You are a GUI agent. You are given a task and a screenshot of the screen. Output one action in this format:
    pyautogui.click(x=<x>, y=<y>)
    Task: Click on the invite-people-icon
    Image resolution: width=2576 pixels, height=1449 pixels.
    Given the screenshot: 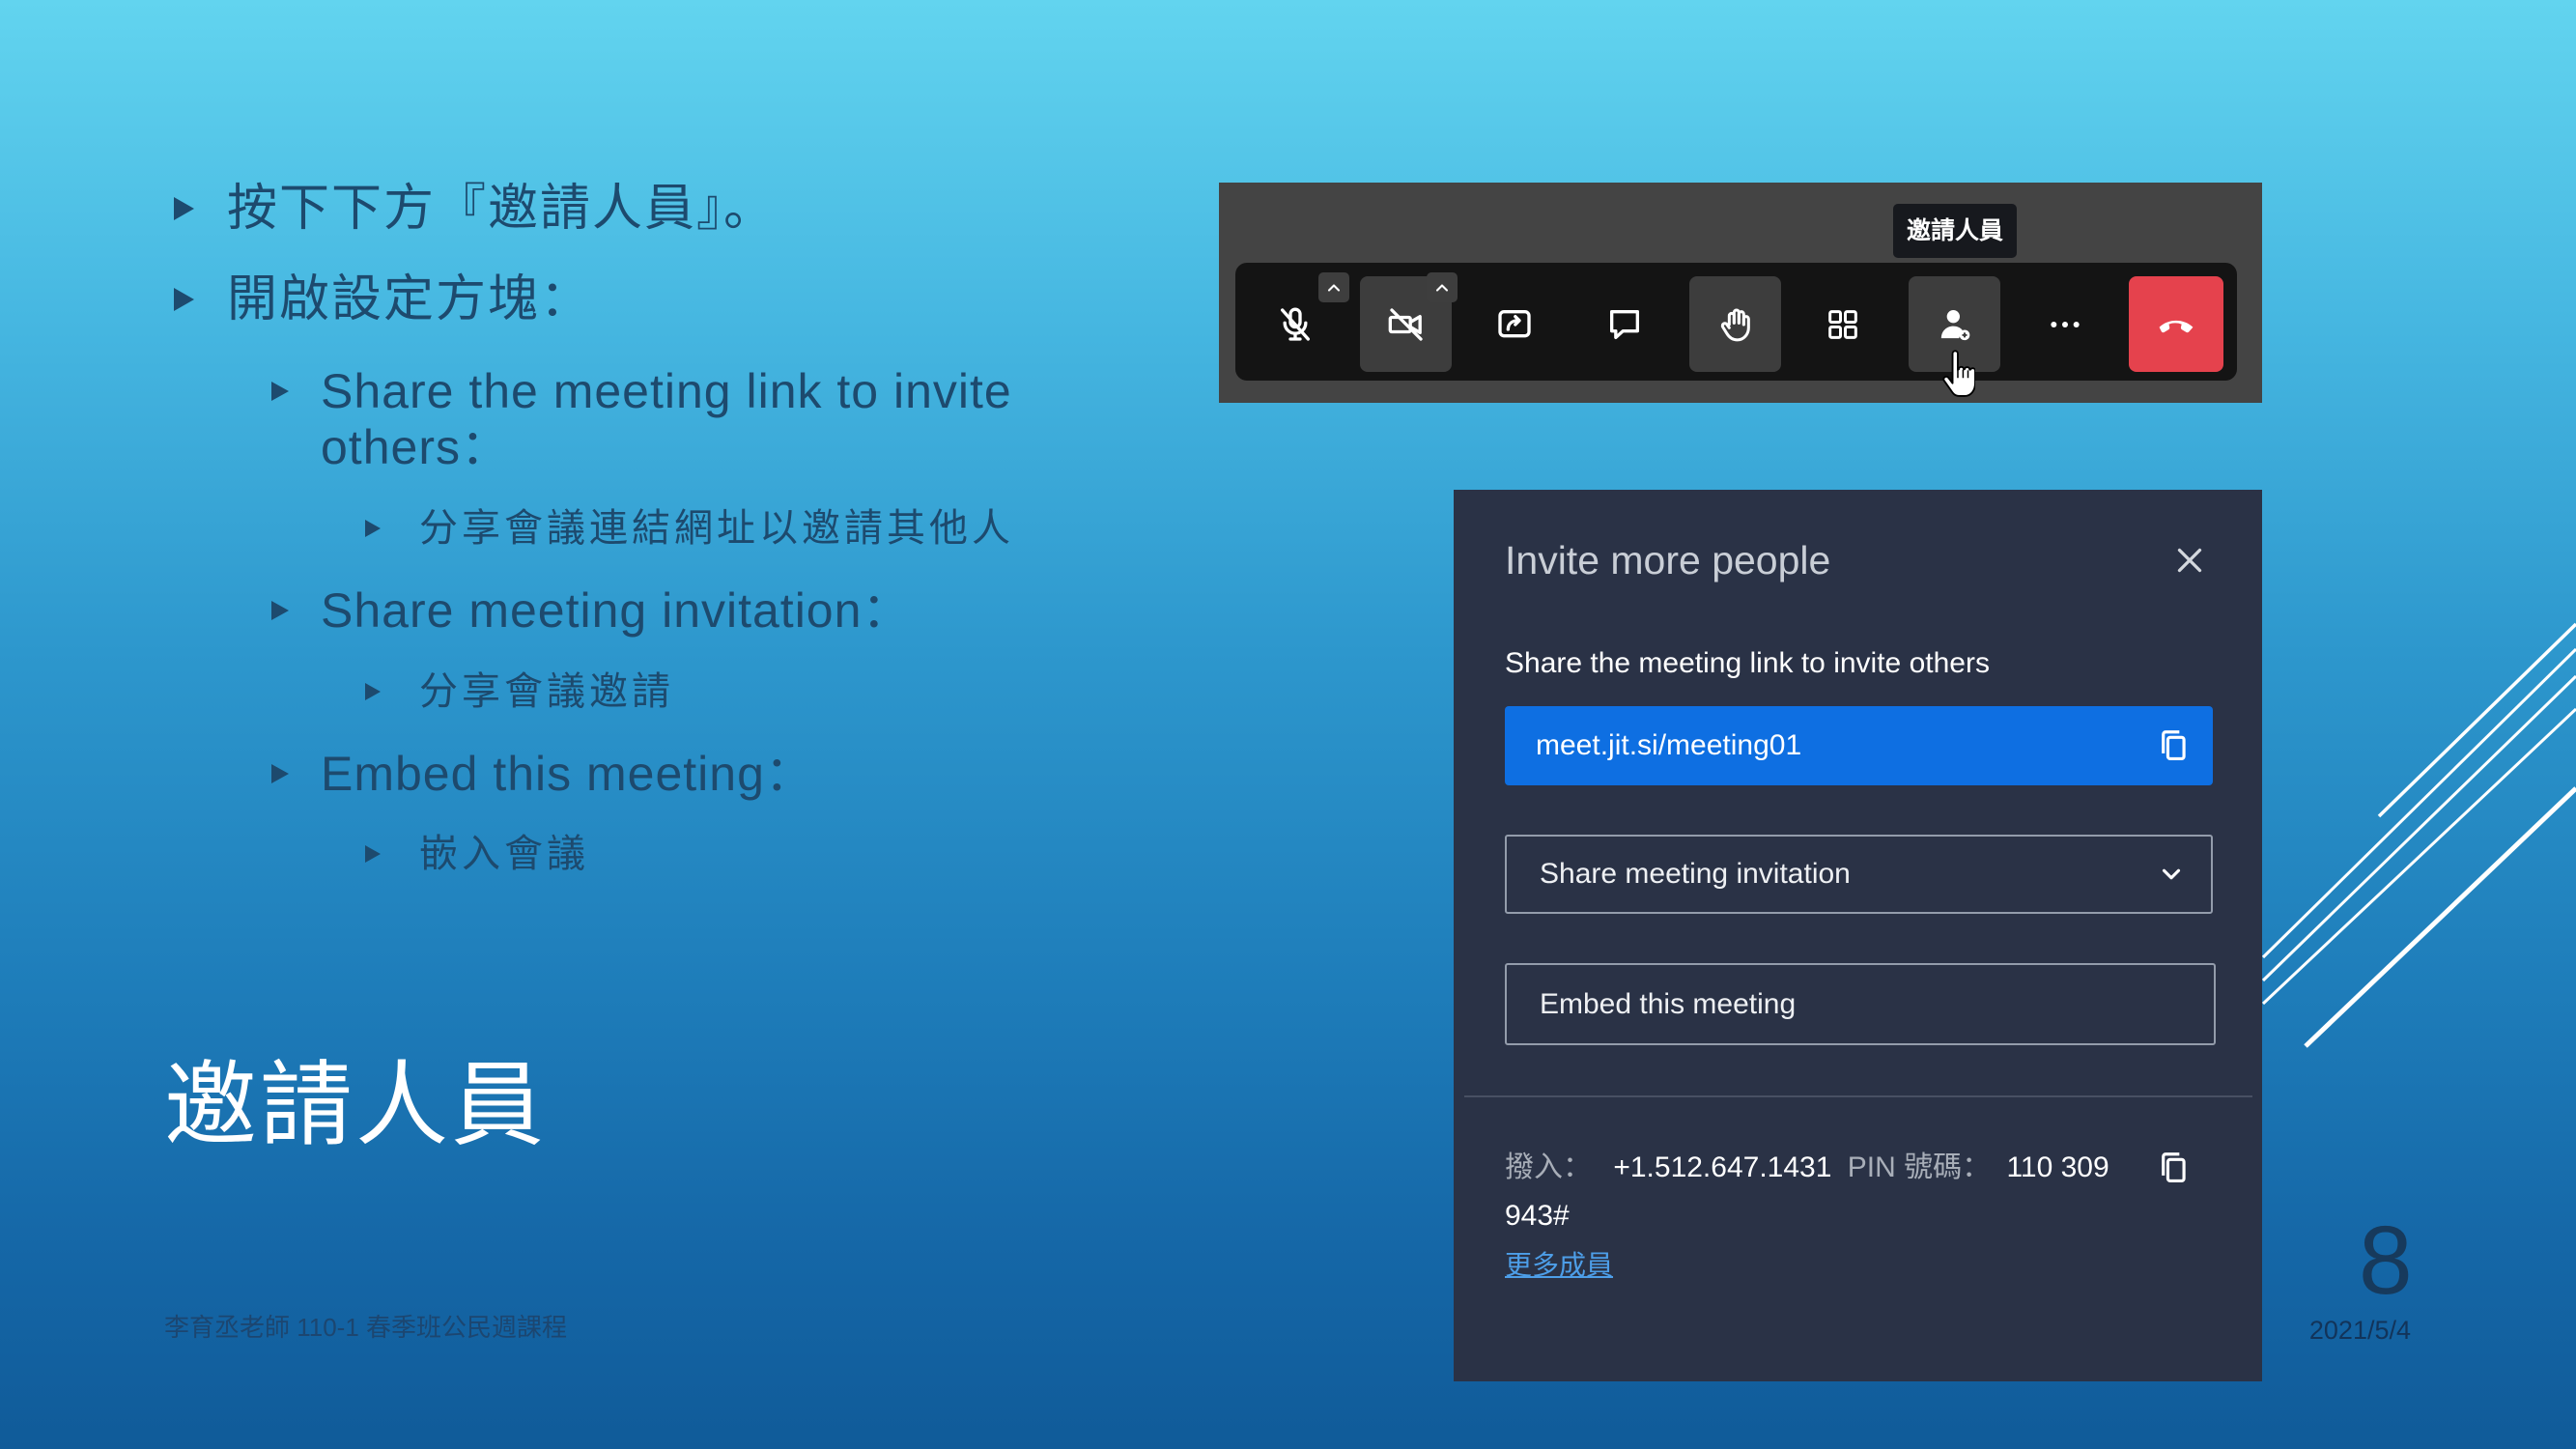 What is the action you would take?
    pyautogui.click(x=1954, y=324)
    